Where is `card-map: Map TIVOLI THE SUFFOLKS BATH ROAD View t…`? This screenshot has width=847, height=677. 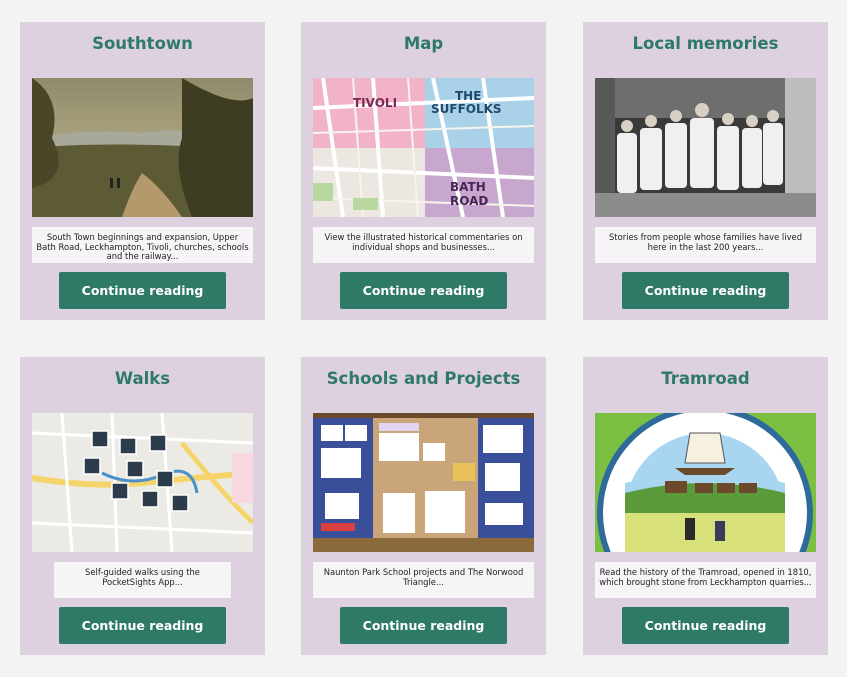 card-map: Map TIVOLI THE SUFFOLKS BATH ROAD View t… is located at coordinates (423, 171).